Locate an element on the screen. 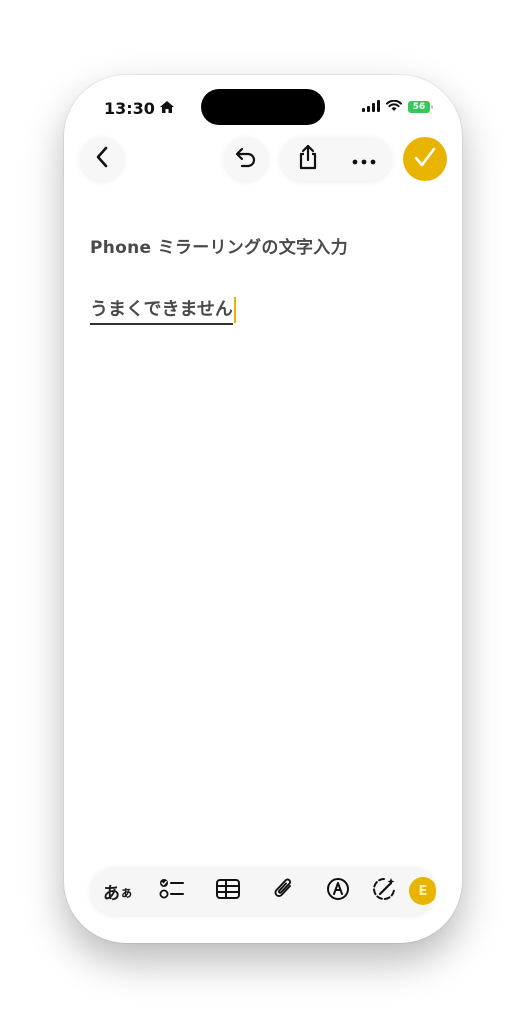 The height and width of the screenshot is (1024, 526). undo-icon is located at coordinates (246, 159).